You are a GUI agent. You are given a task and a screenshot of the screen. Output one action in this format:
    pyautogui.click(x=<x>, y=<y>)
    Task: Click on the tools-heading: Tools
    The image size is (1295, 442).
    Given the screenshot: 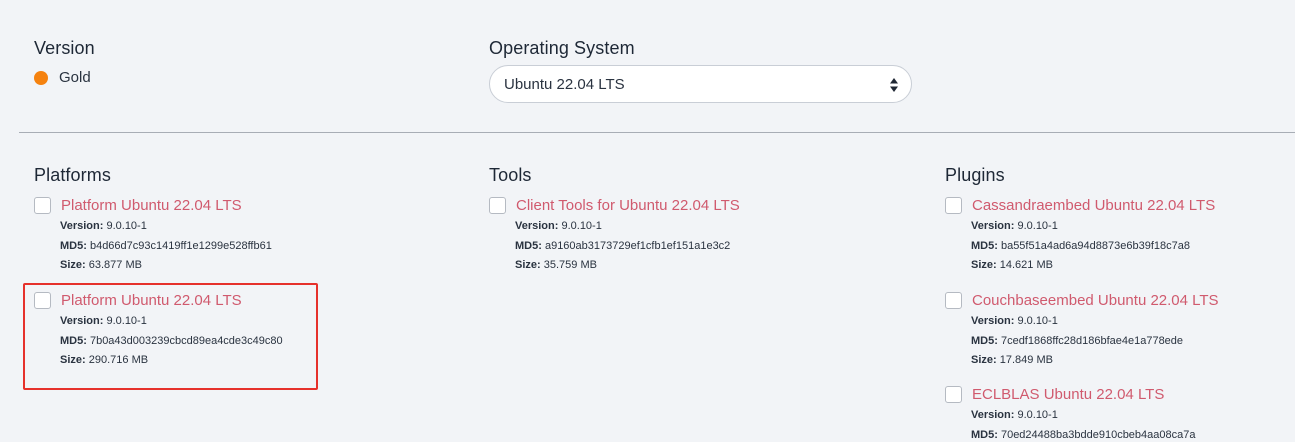 What is the action you would take?
    pyautogui.click(x=510, y=175)
    